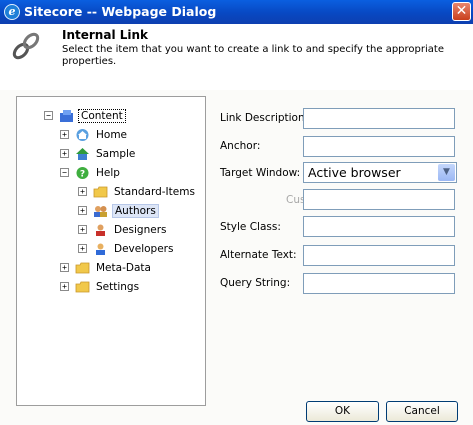  I want to click on ie-icon: e, so click(12, 12).